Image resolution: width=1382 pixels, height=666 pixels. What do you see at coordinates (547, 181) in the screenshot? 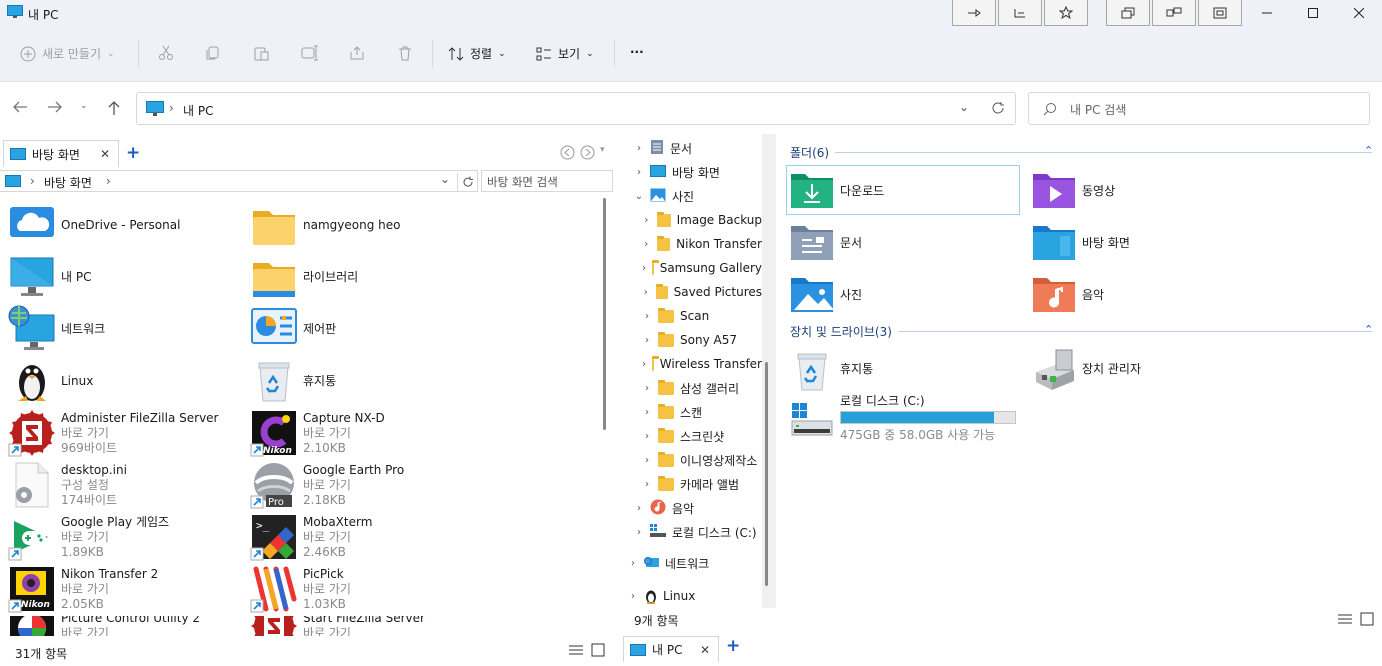
I see `left-search-box: 바탕 화면 검색` at bounding box center [547, 181].